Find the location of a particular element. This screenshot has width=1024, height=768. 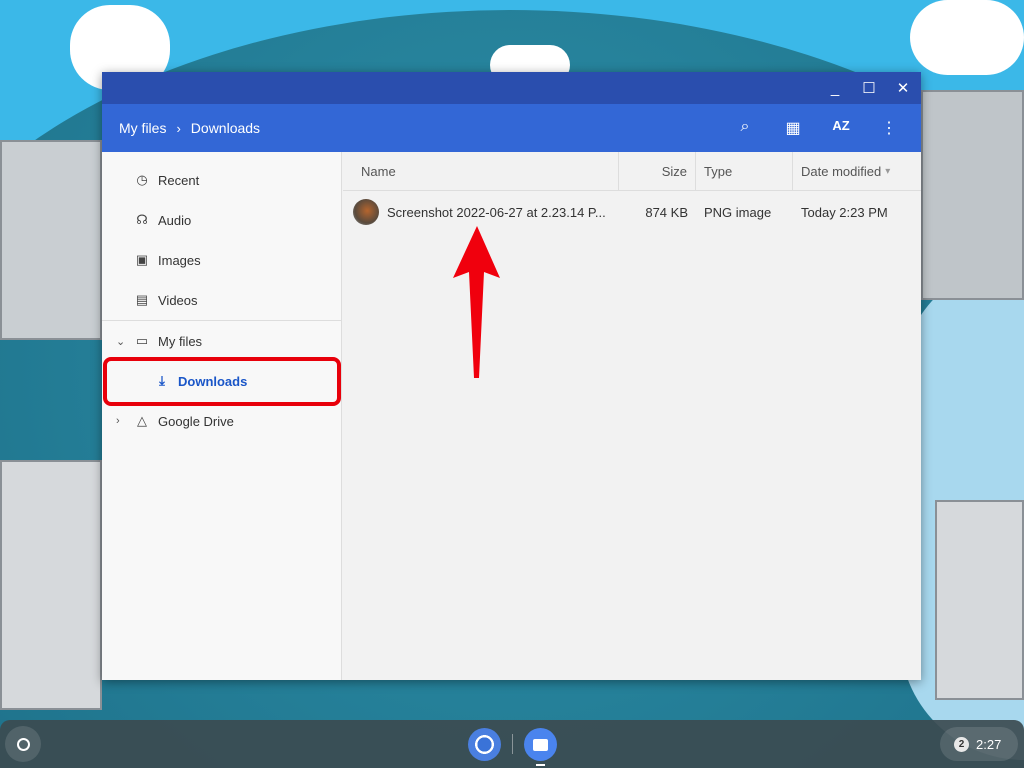

active-app-indicator is located at coordinates (540, 765).